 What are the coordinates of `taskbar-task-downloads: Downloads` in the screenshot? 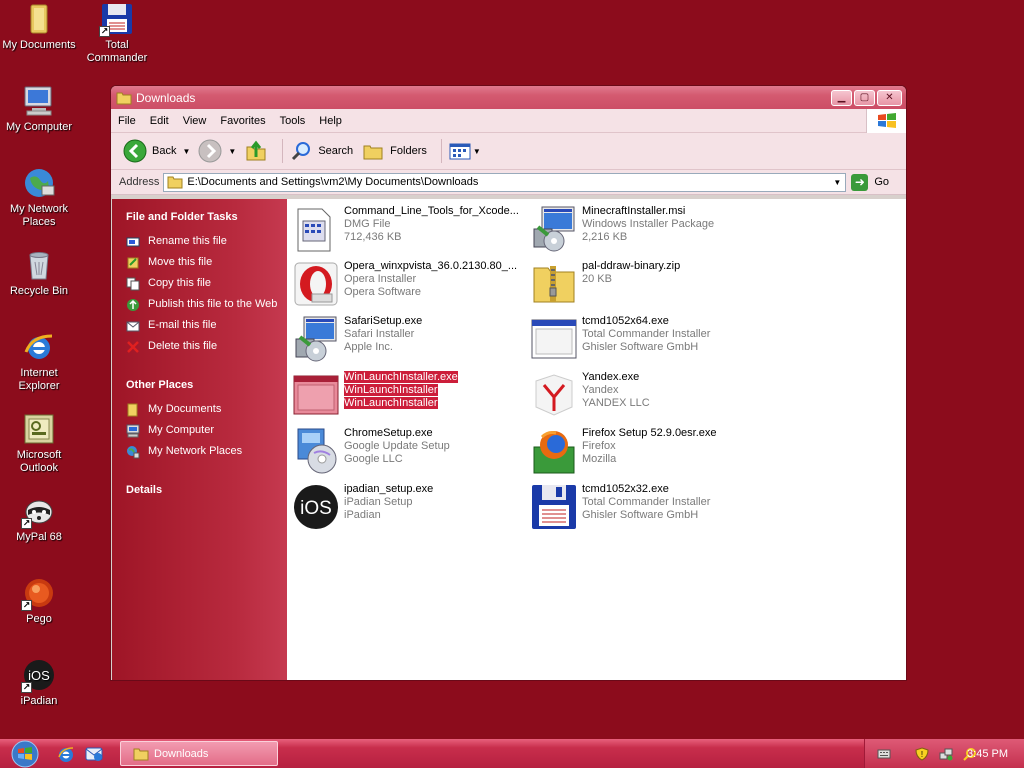 It's located at (199, 753).